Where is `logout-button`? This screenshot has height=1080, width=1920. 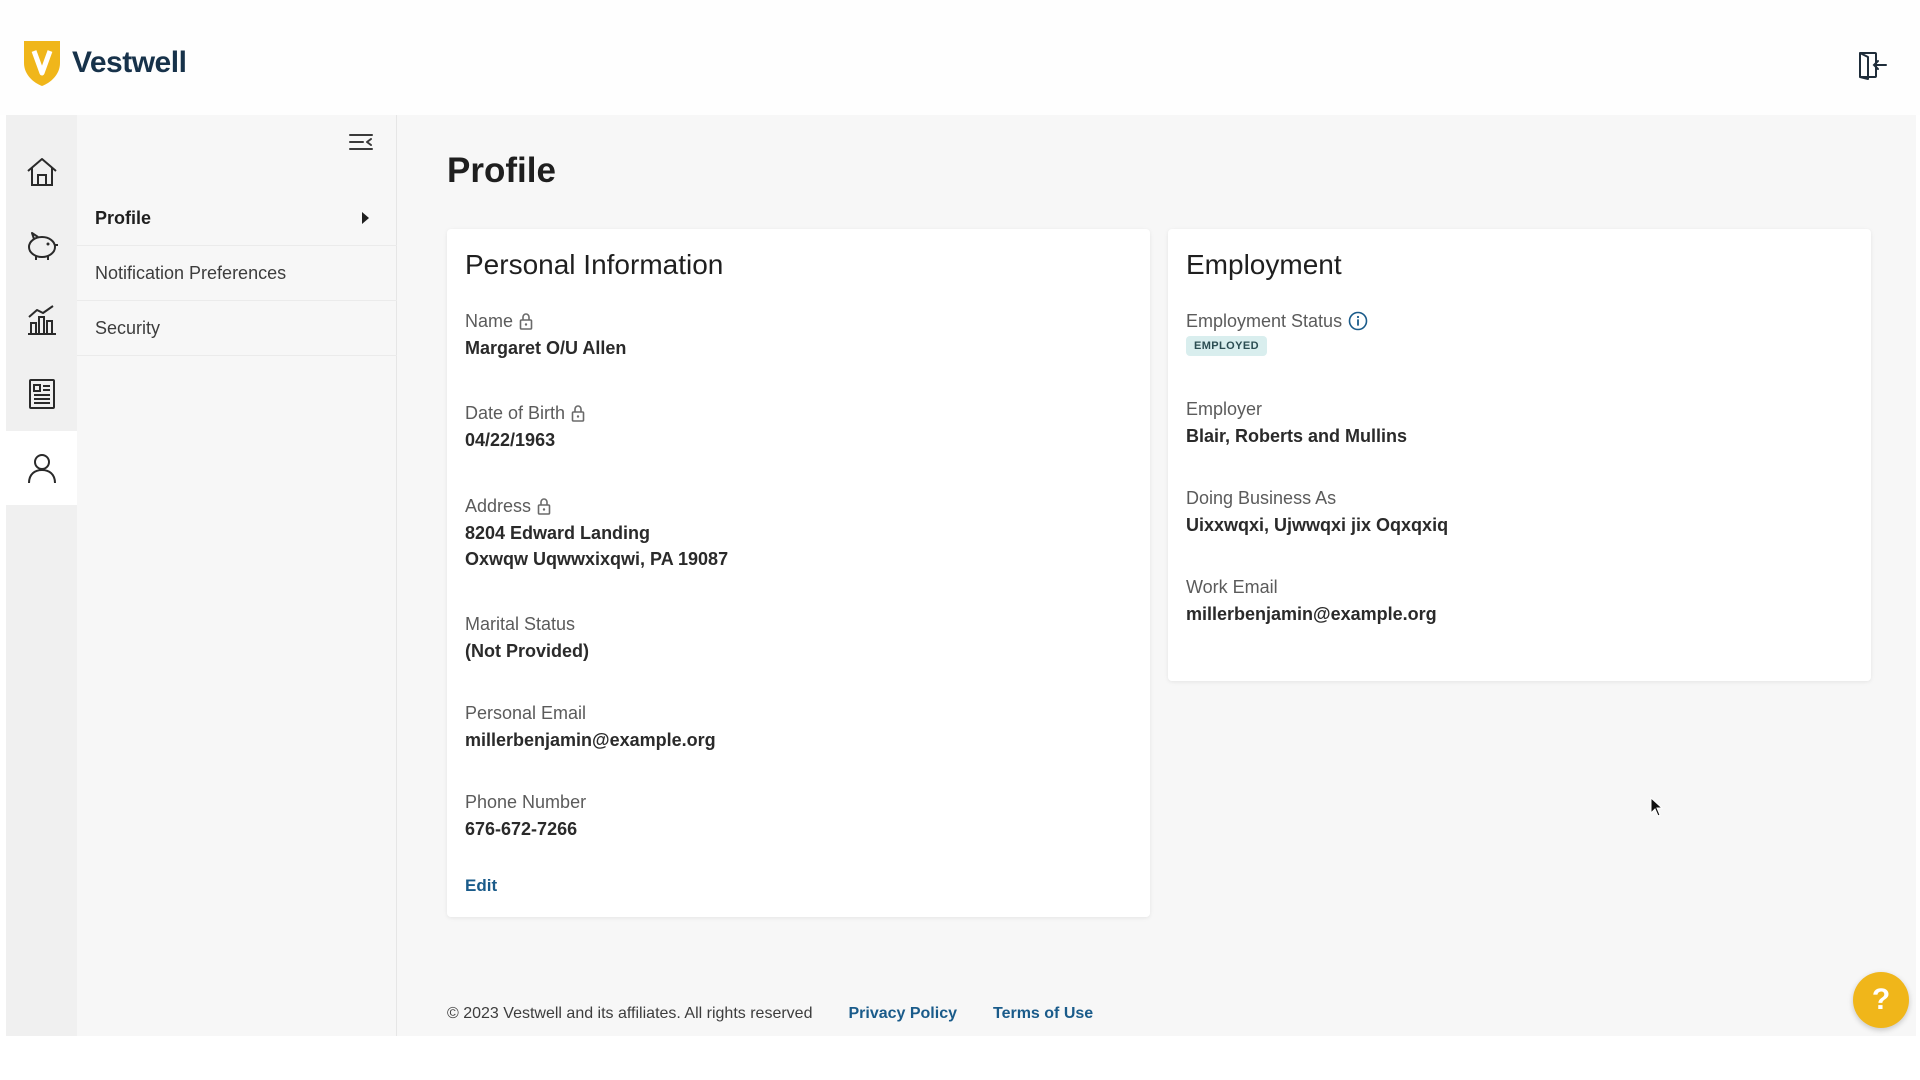
logout-button is located at coordinates (1872, 65).